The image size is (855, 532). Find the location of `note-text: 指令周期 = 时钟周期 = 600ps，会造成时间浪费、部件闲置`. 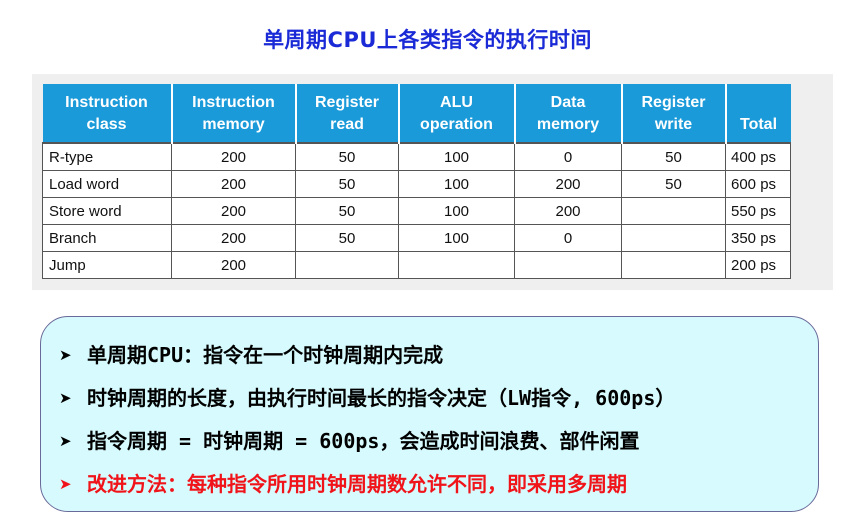

note-text: 指令周期 = 时钟周期 = 600ps，会造成时间浪费、部件闲置 is located at coordinates (363, 441).